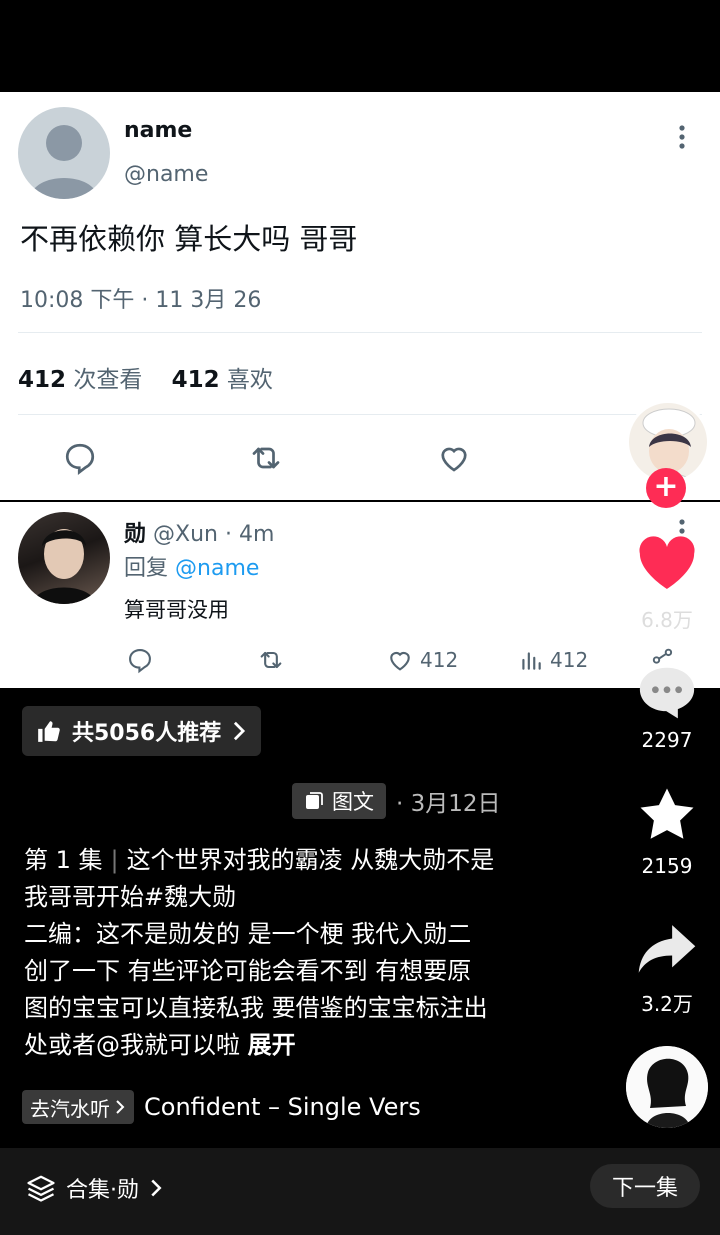 Image resolution: width=720 pixels, height=1235 pixels. Describe the element at coordinates (158, 130) in the screenshot. I see `tweet-author-name: name` at that location.